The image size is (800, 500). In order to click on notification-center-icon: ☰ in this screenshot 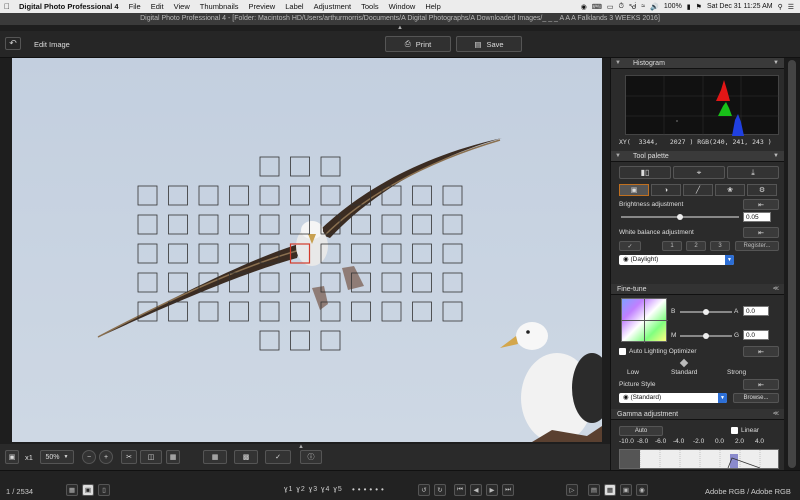, I will do `click(791, 7)`.